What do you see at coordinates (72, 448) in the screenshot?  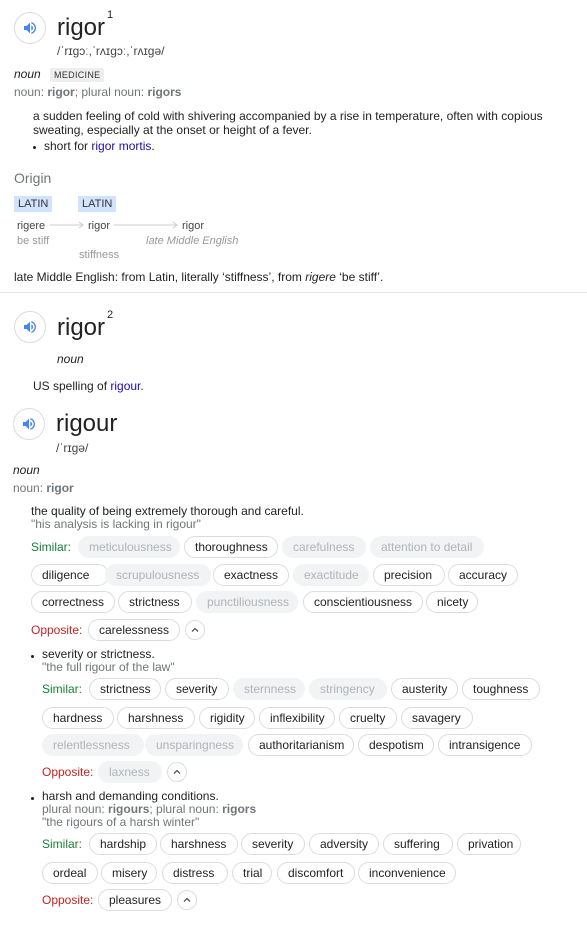 I see `pronunciation: /ˈrɪɡə/` at bounding box center [72, 448].